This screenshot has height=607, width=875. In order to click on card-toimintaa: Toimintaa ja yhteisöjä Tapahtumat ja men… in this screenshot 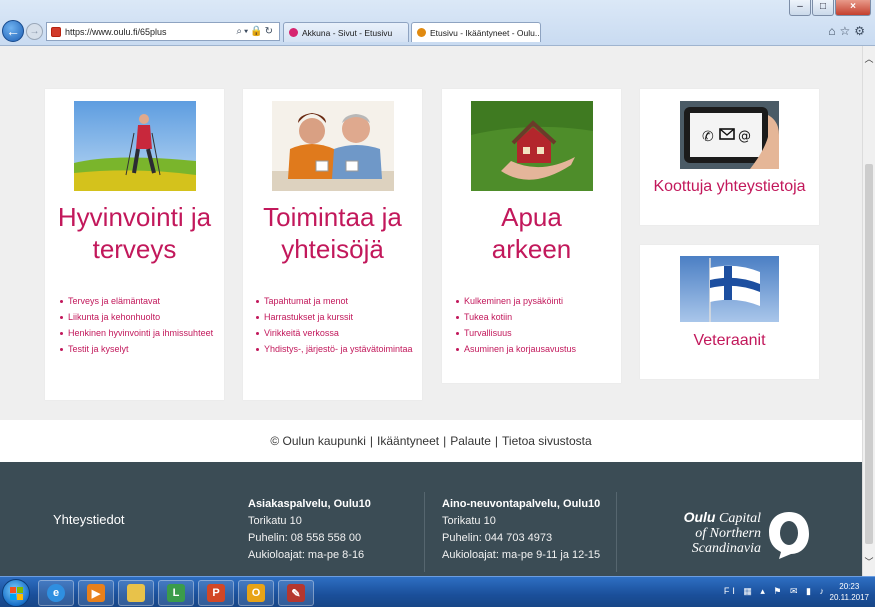, I will do `click(332, 244)`.